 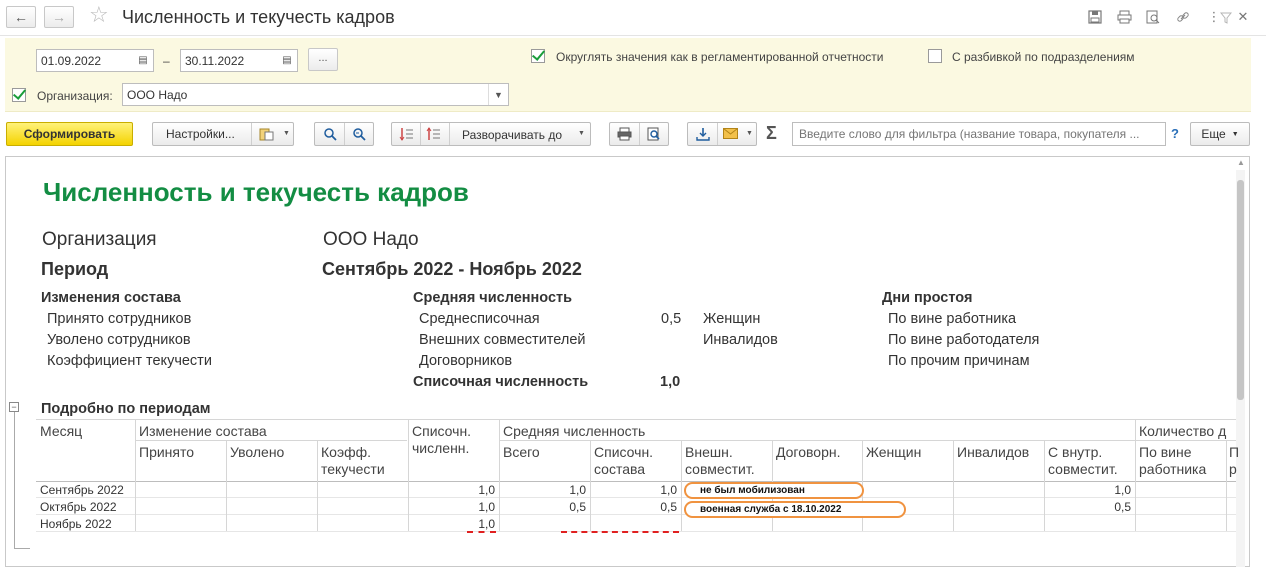 I want to click on changes-heading: Изменения состава, so click(x=111, y=298).